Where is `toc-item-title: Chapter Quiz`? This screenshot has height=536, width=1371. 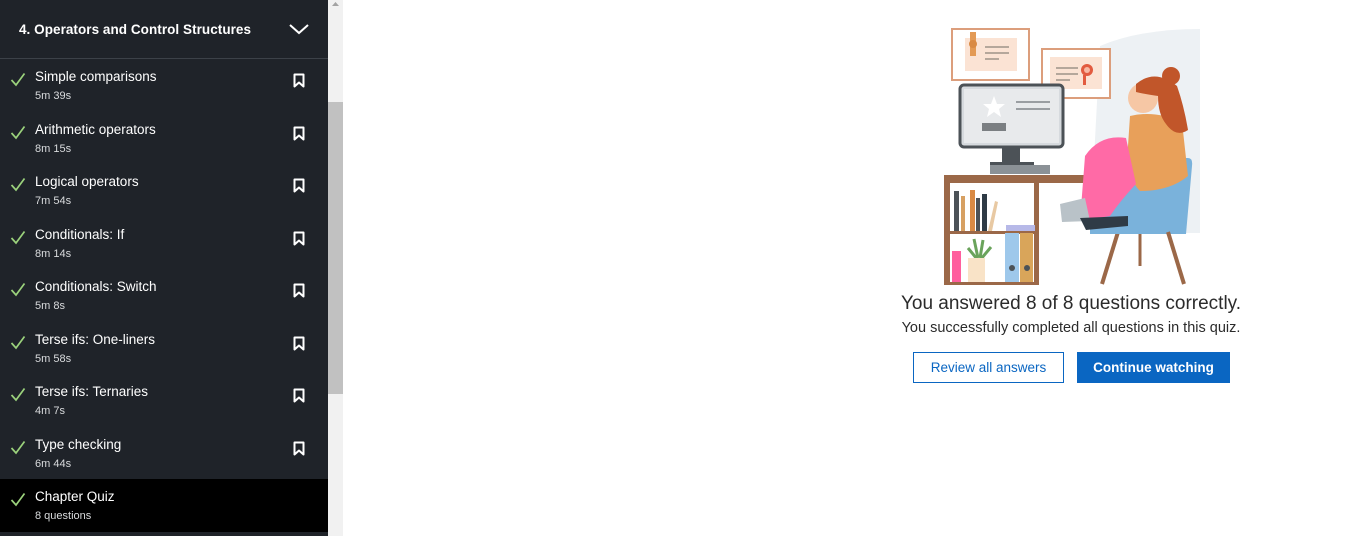 toc-item-title: Chapter Quiz is located at coordinates (75, 496).